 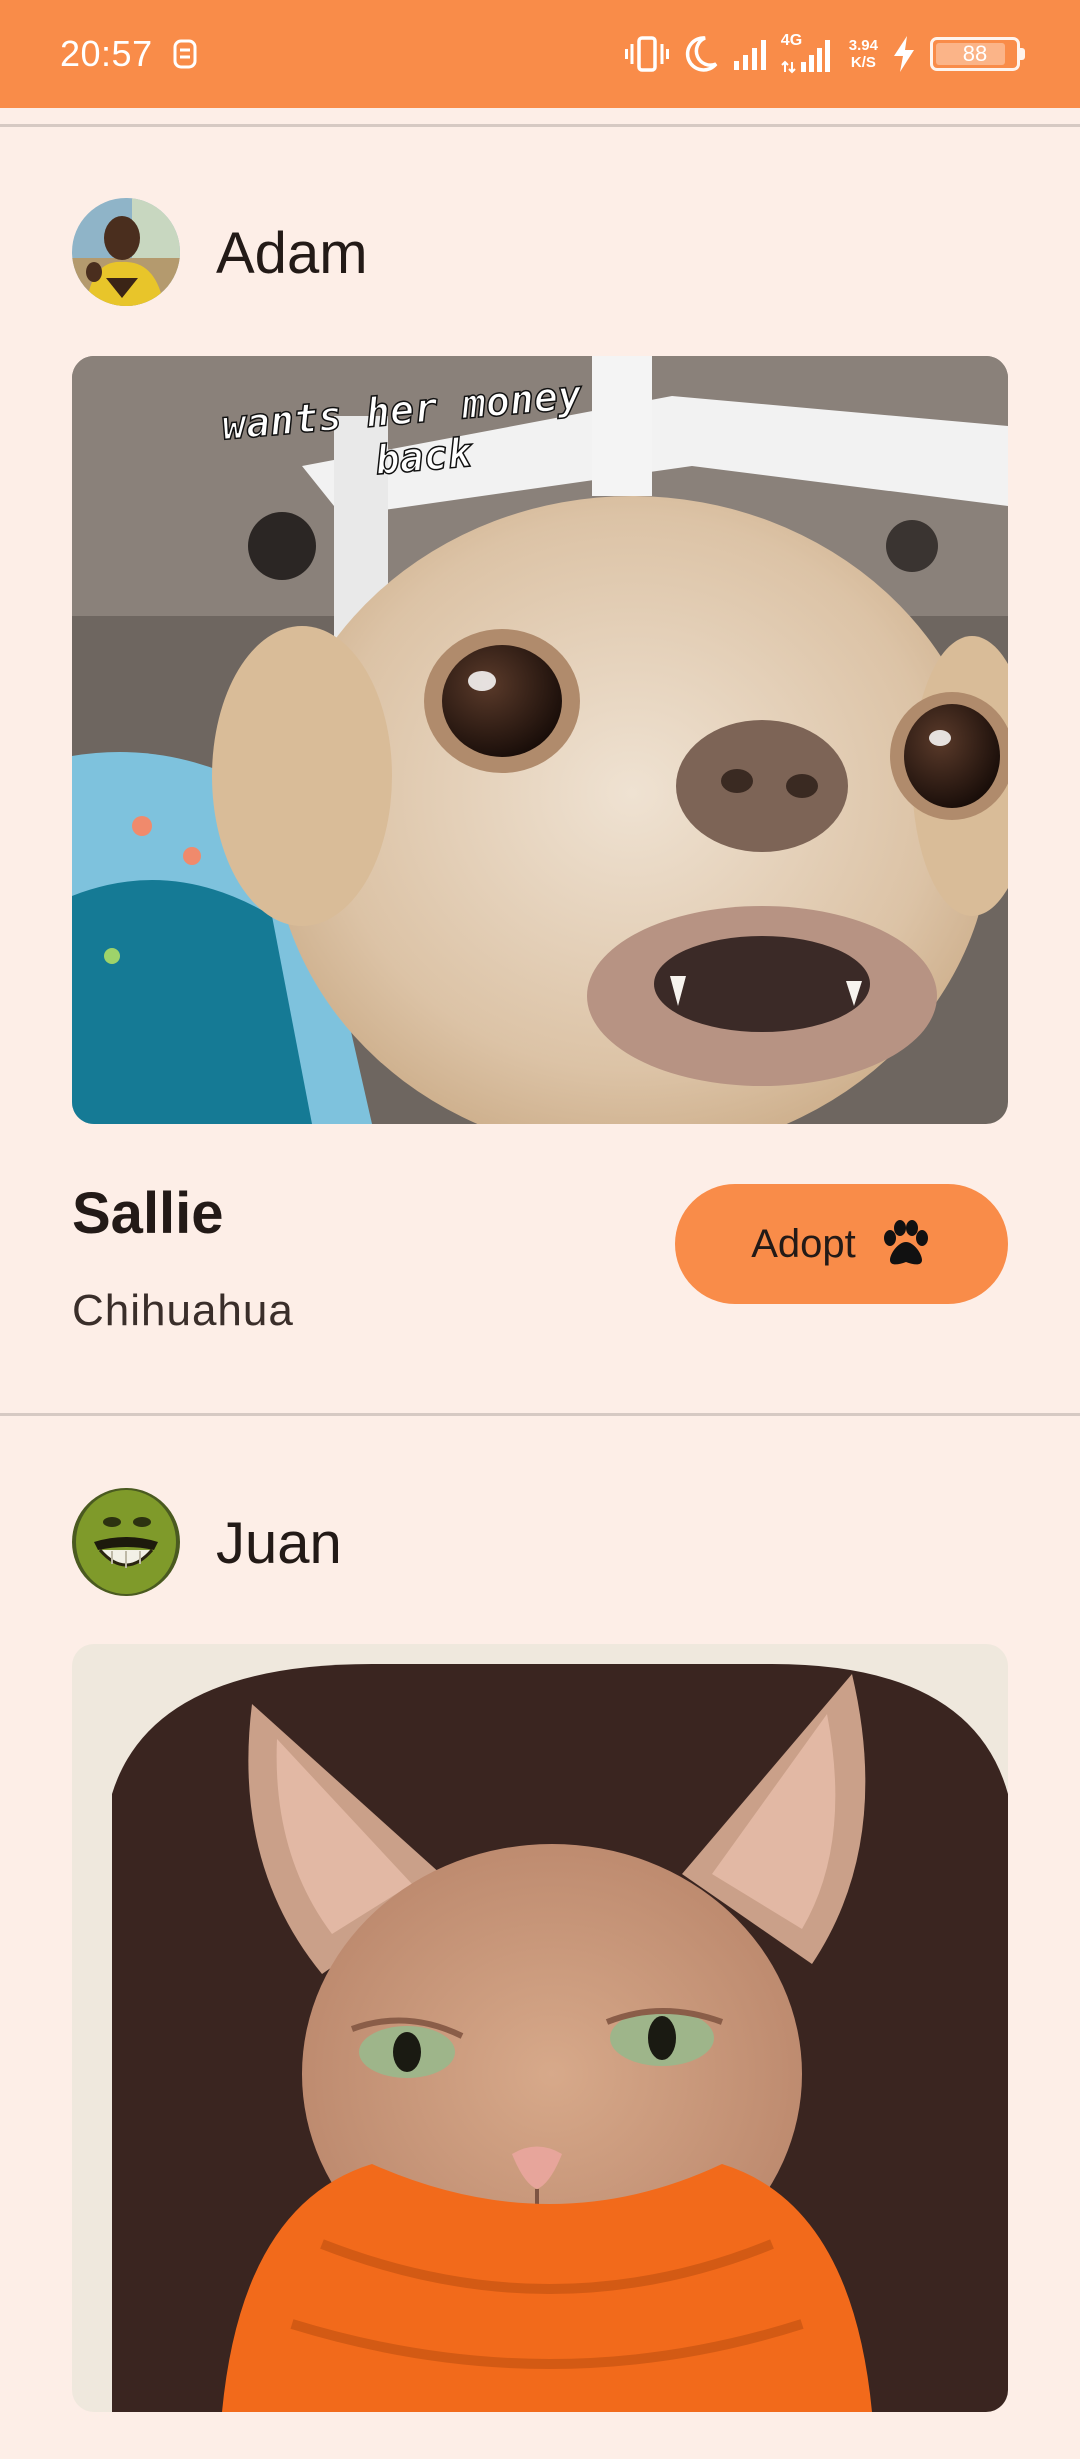 I want to click on vibrate-icon, so click(x=646, y=54).